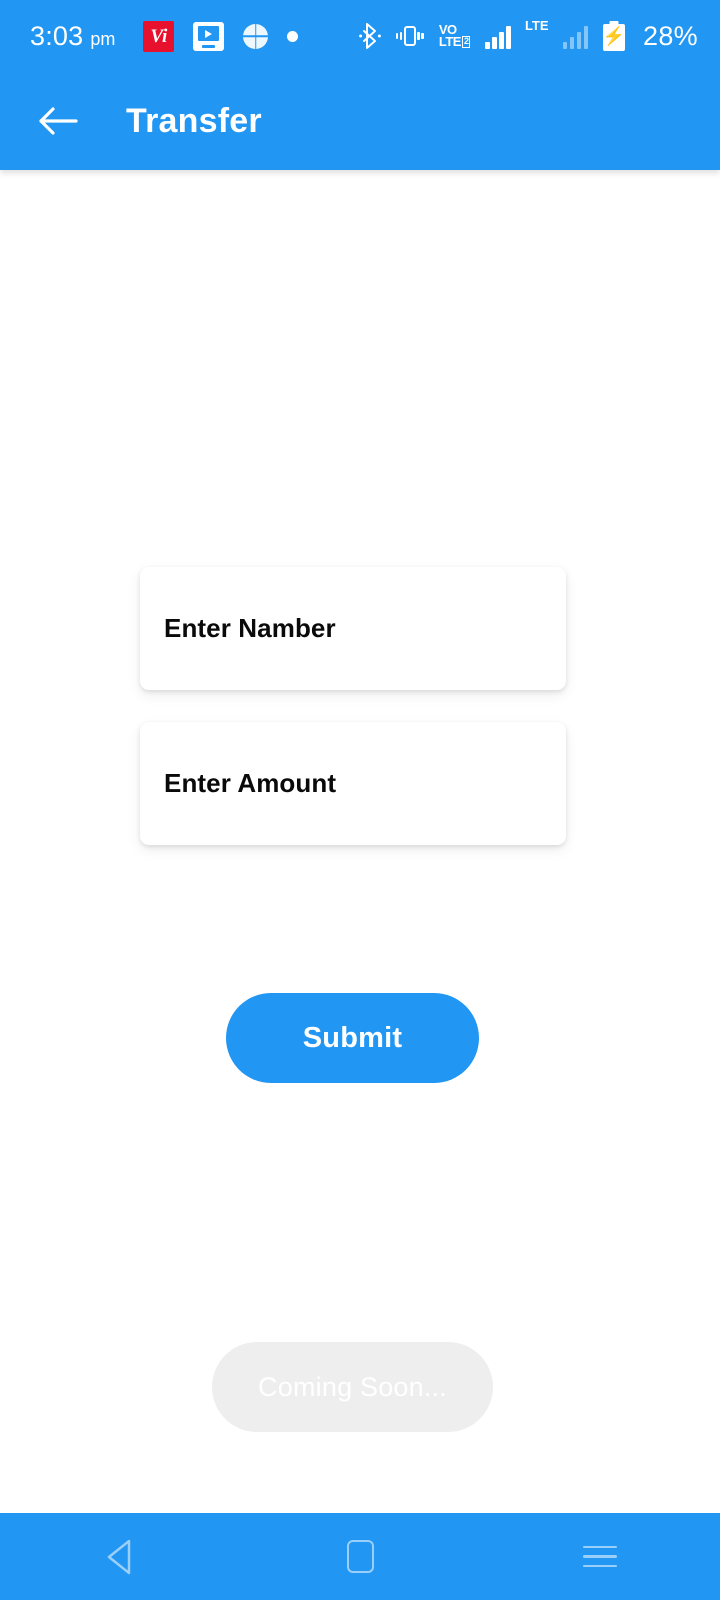 The width and height of the screenshot is (720, 1600). What do you see at coordinates (58, 121) in the screenshot?
I see `back-arrow-icon` at bounding box center [58, 121].